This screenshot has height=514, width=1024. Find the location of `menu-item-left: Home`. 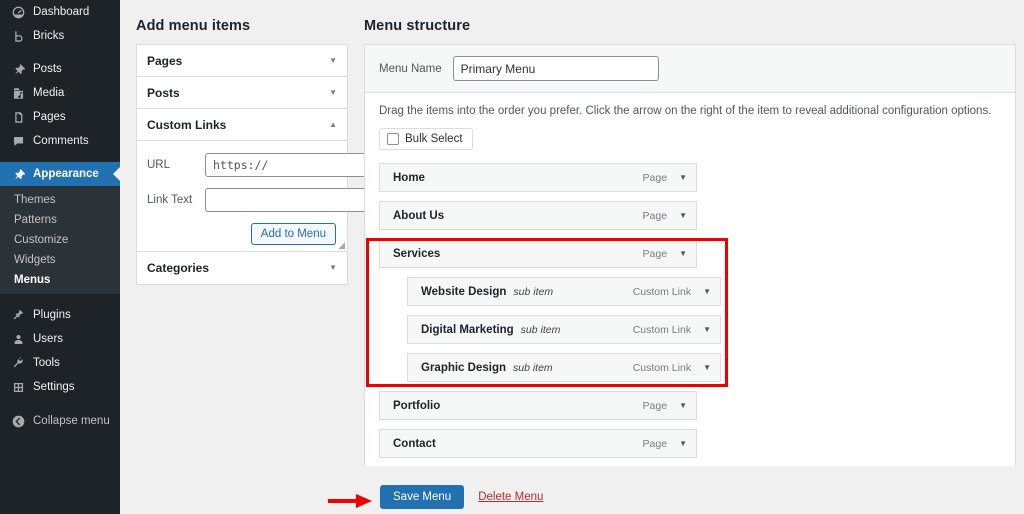

menu-item-left: Home is located at coordinates (409, 178).